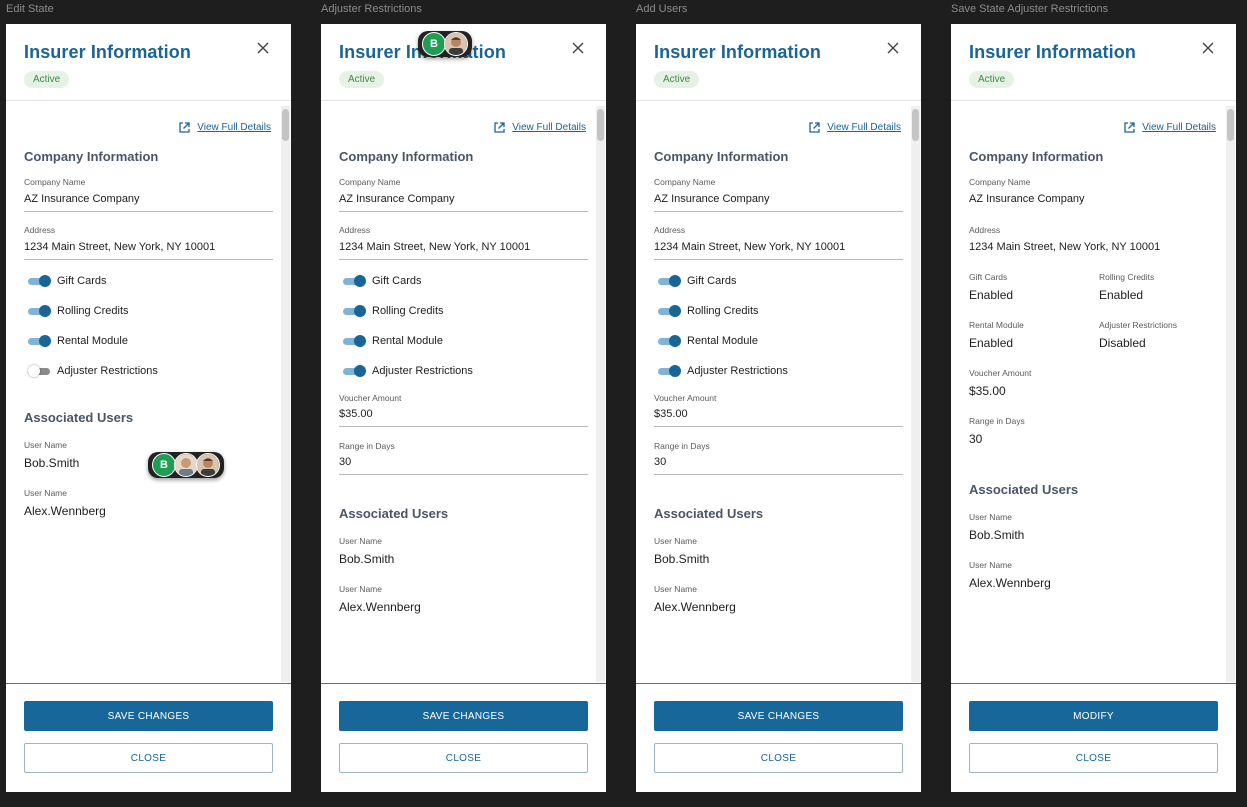 The height and width of the screenshot is (807, 1247). I want to click on adjuster-restrictions-summary-label: Adjuster Restrictions, so click(1138, 325).